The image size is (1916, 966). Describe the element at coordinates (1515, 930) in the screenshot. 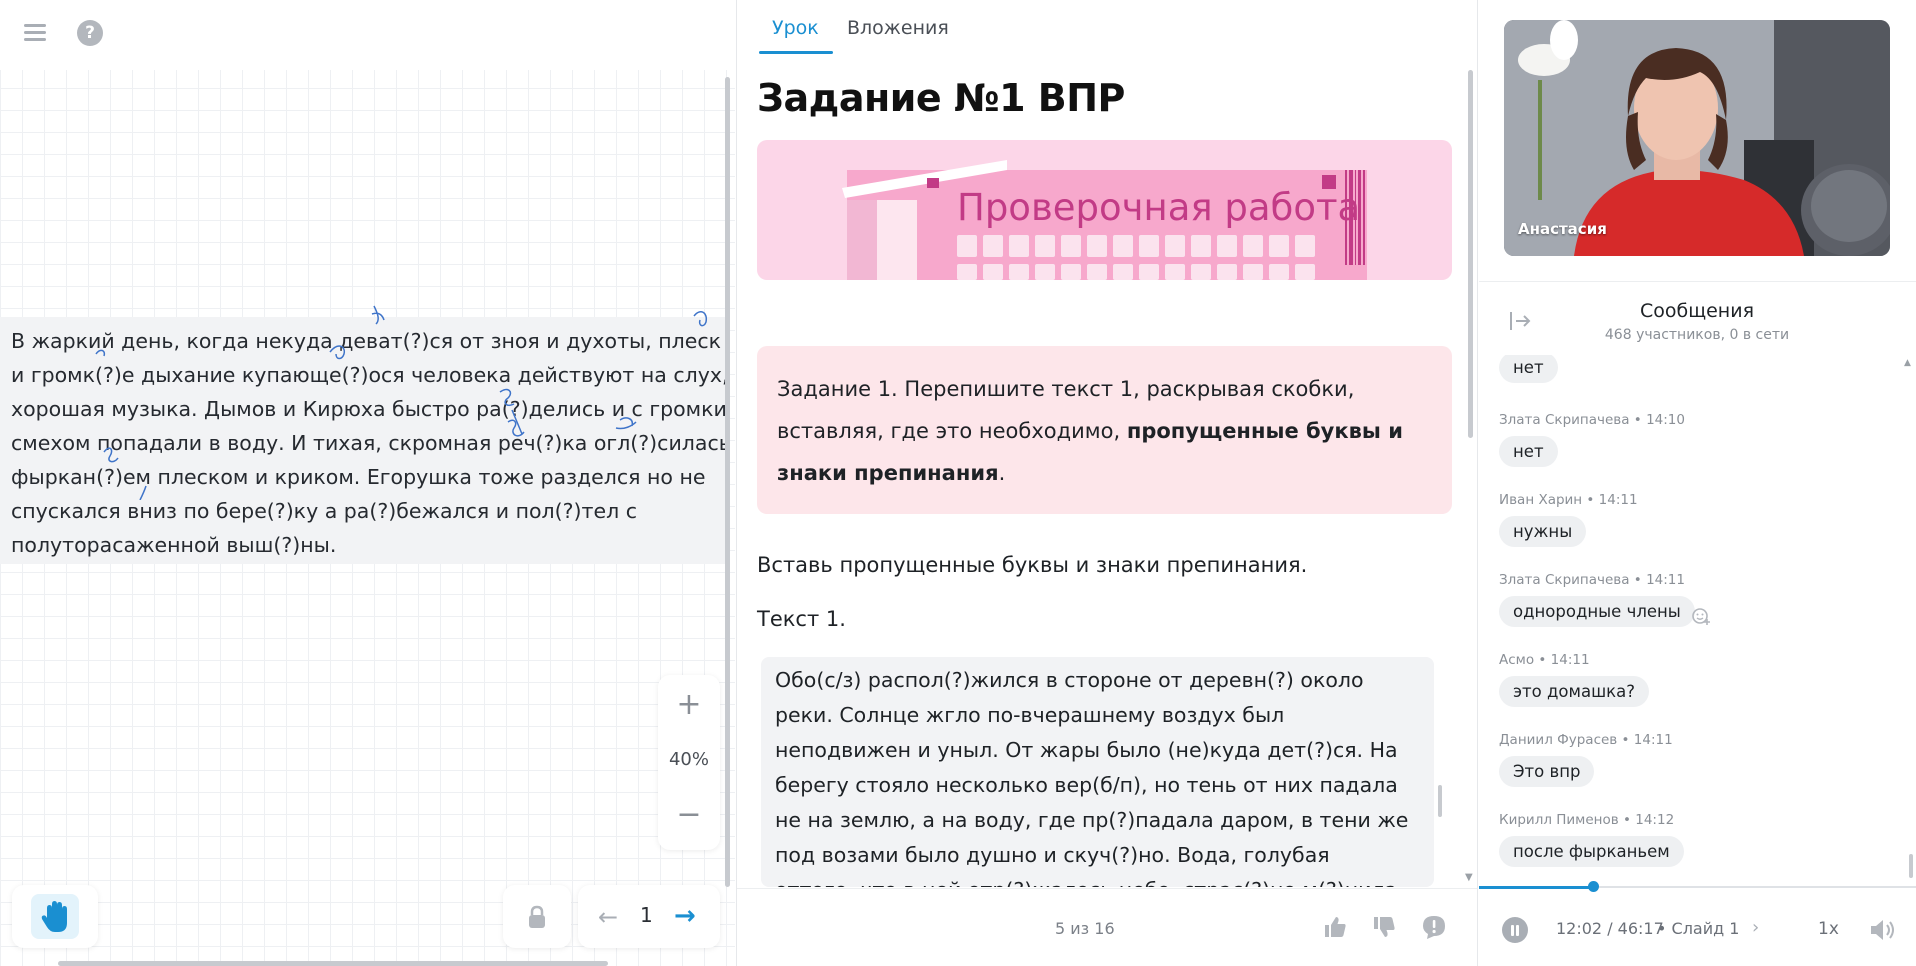

I see `pause-icon` at that location.